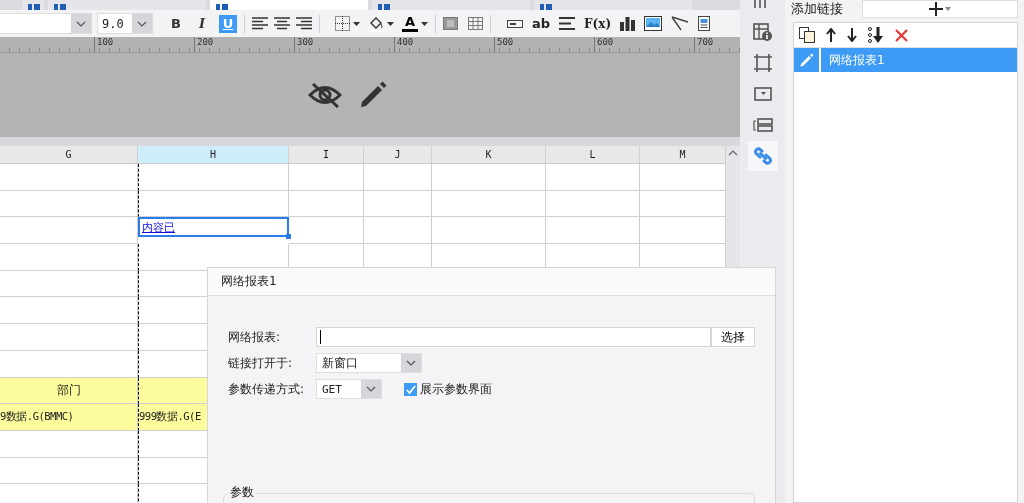  Describe the element at coordinates (762, 32) in the screenshot. I see `table-info-icon` at that location.